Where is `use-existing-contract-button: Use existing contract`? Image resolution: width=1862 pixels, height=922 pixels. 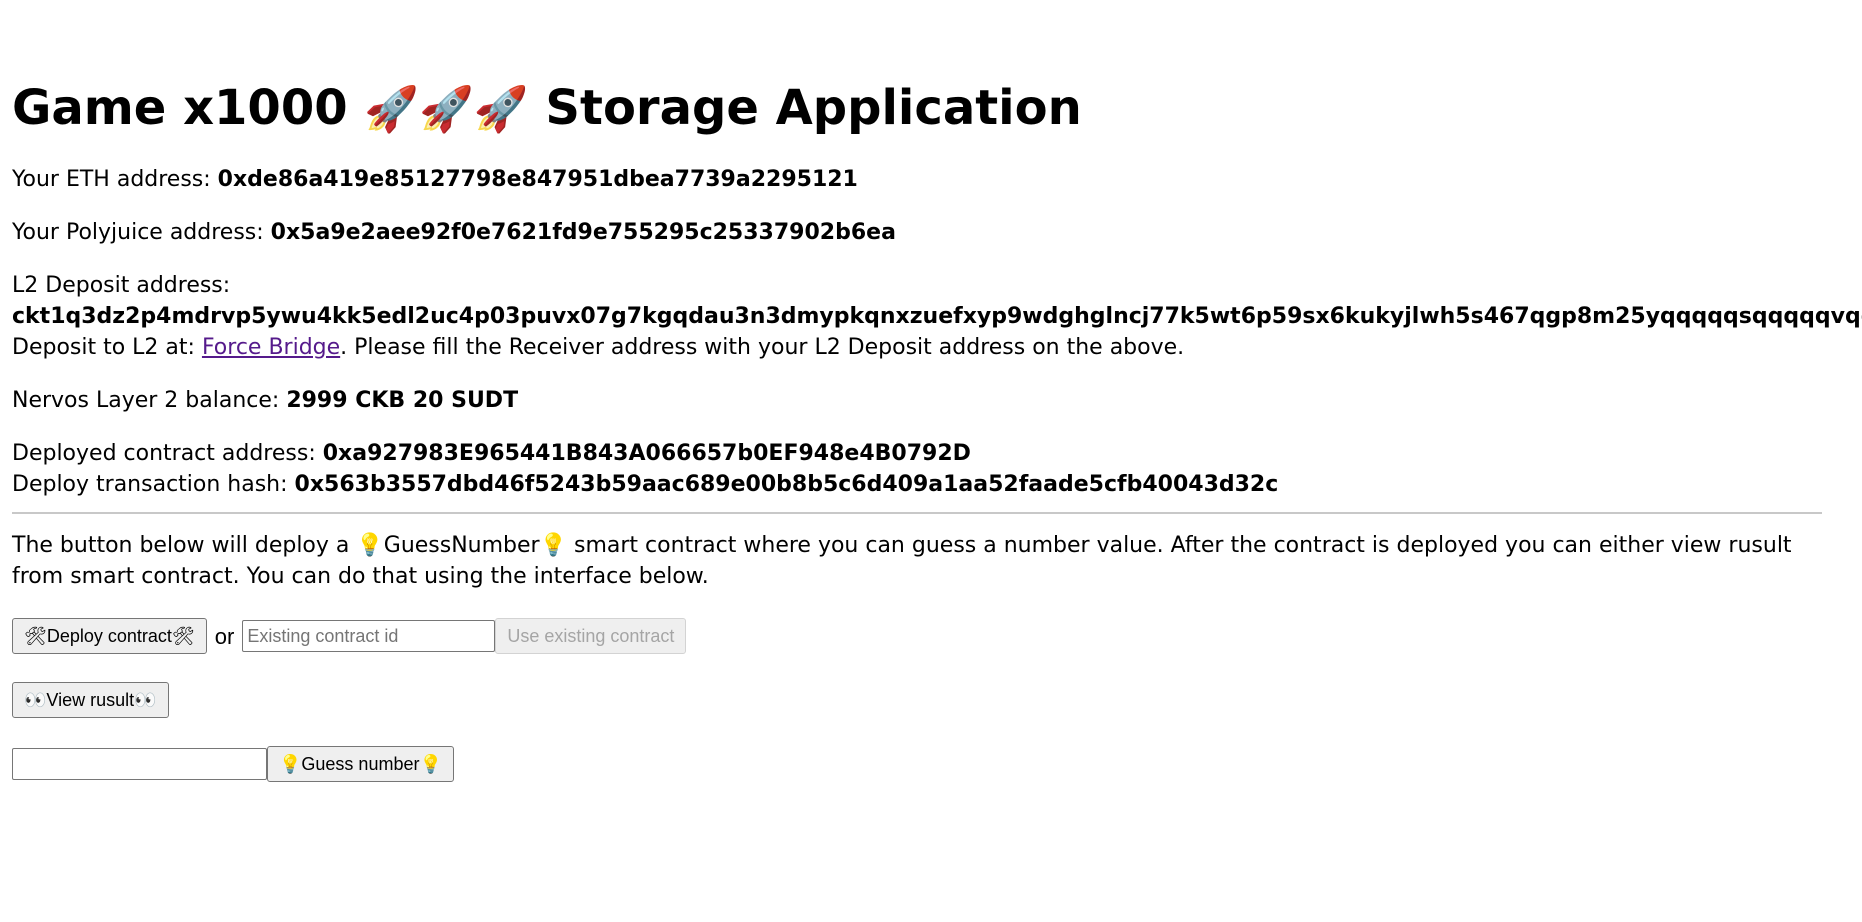
use-existing-contract-button: Use existing contract is located at coordinates (591, 636).